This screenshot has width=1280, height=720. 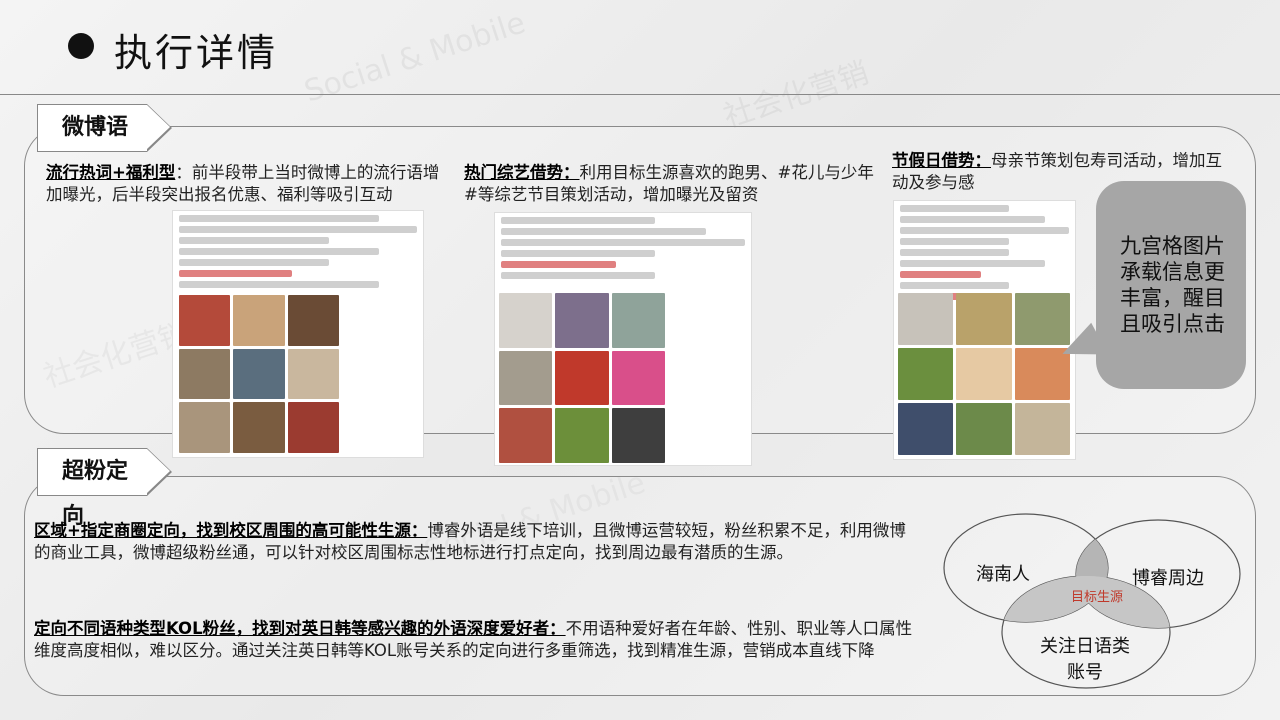 What do you see at coordinates (522, 172) in the screenshot?
I see `weibo-variety-heading: 热门综艺借势：` at bounding box center [522, 172].